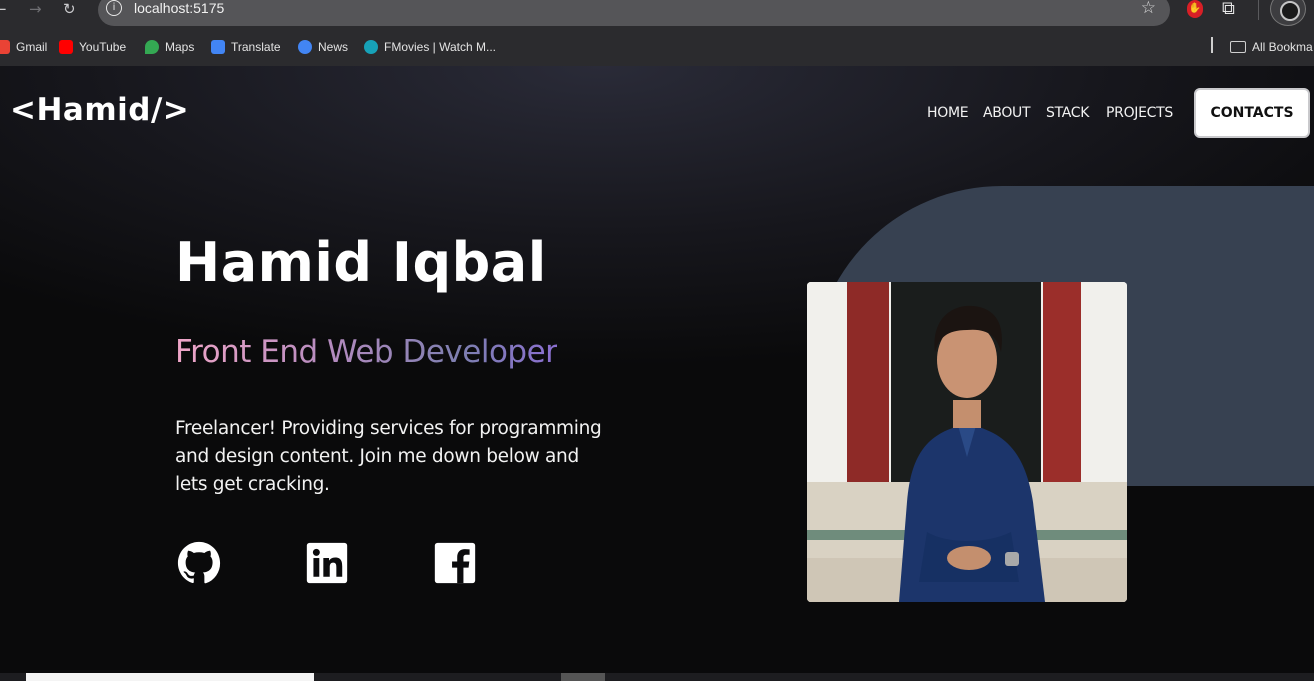  I want to click on nav-about: ABOUT, so click(1007, 113).